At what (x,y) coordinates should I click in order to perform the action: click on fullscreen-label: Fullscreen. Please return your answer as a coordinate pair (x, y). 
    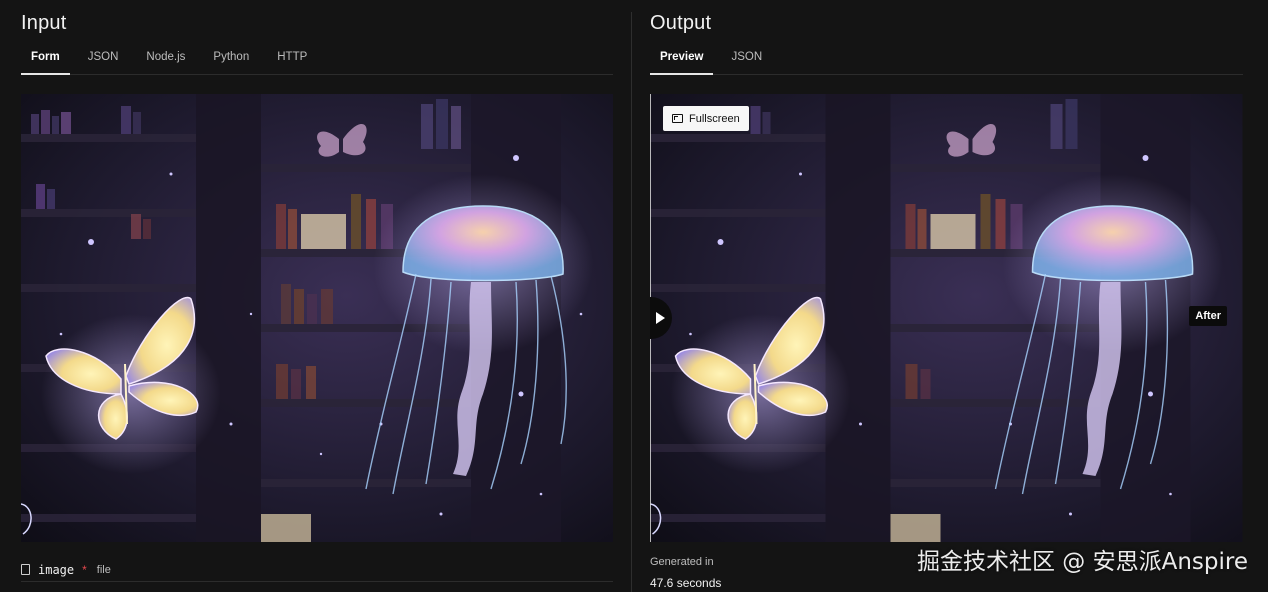
    Looking at the image, I should click on (714, 118).